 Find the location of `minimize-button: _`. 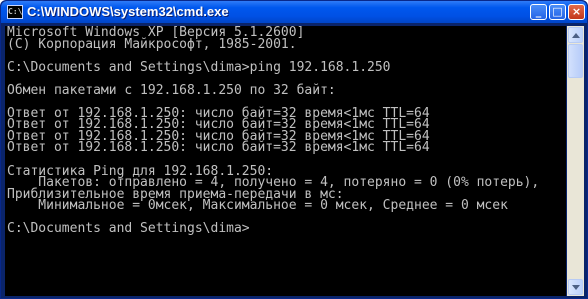

minimize-button: _ is located at coordinates (538, 12).